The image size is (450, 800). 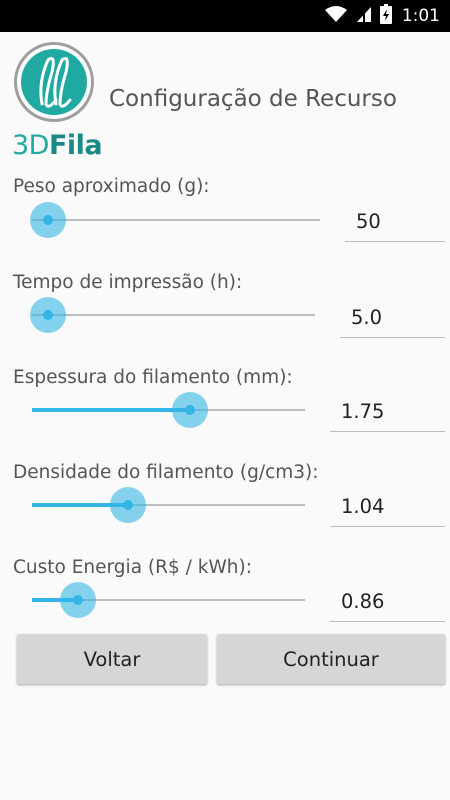 What do you see at coordinates (112, 659) in the screenshot?
I see `back-button: Voltar` at bounding box center [112, 659].